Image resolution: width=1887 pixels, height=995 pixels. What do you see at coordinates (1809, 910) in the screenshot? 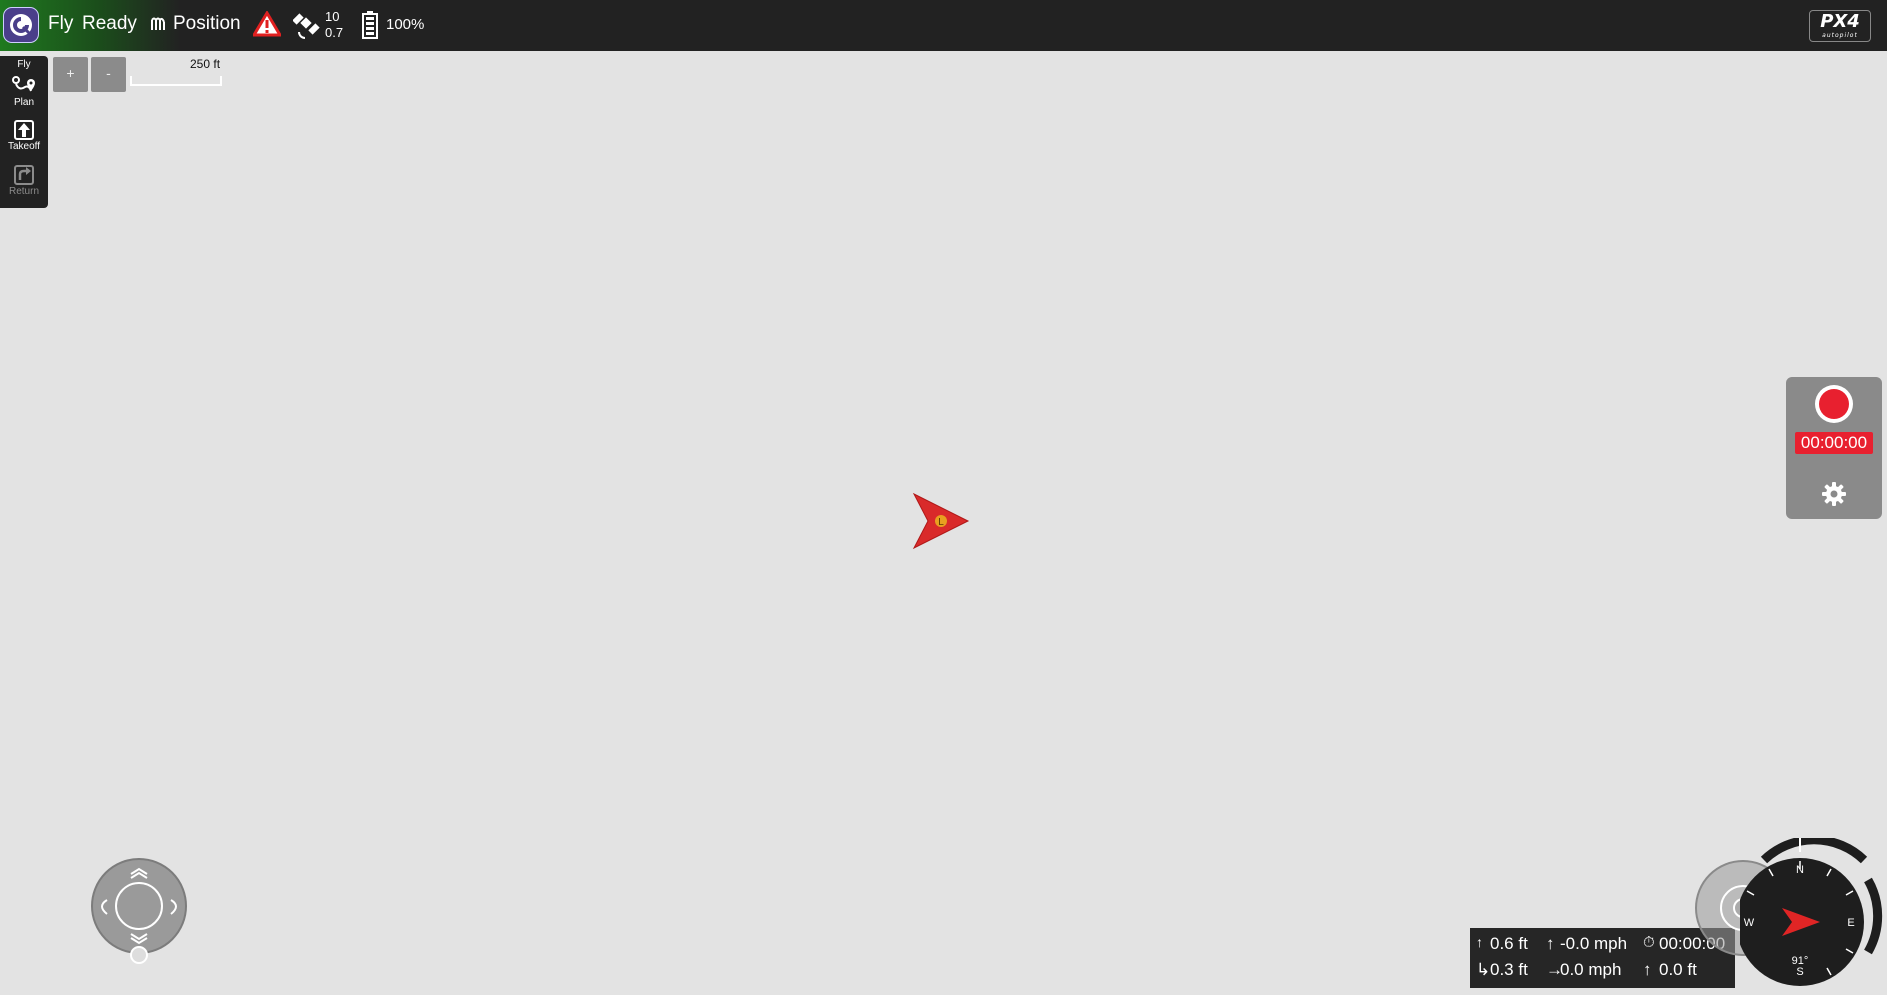
I see `compass-icon: N E S W 91°` at bounding box center [1809, 910].